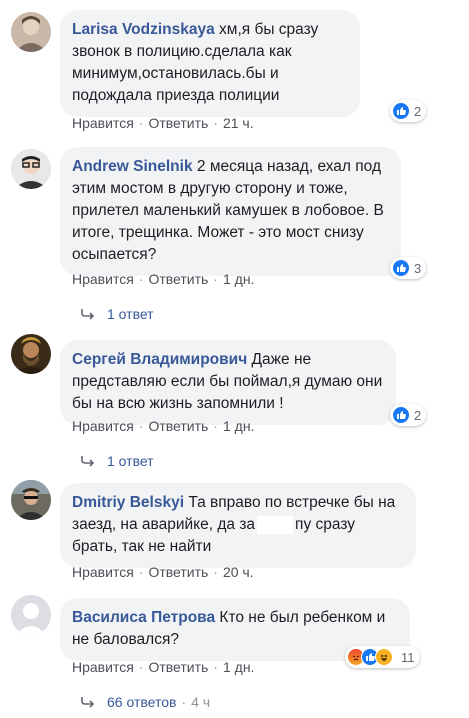  Describe the element at coordinates (143, 617) in the screenshot. I see `comment-author: Василиса Петрова` at that location.